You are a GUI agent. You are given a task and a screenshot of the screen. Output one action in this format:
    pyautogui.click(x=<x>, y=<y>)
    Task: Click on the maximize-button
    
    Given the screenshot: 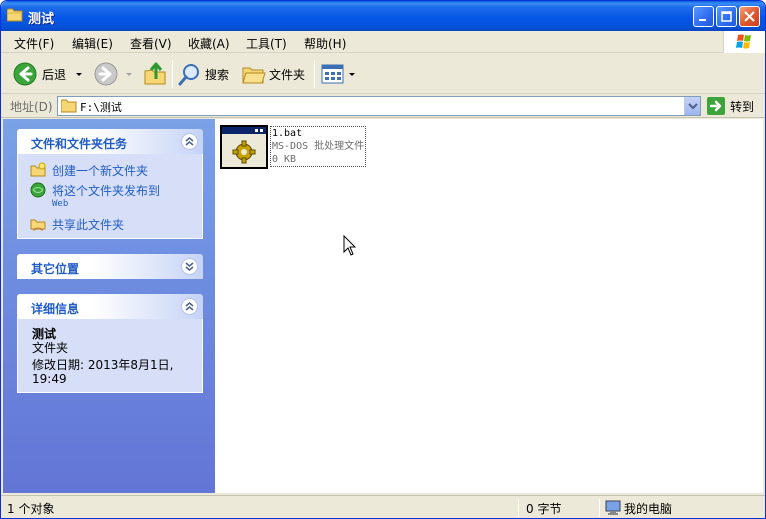 What is the action you would take?
    pyautogui.click(x=726, y=16)
    